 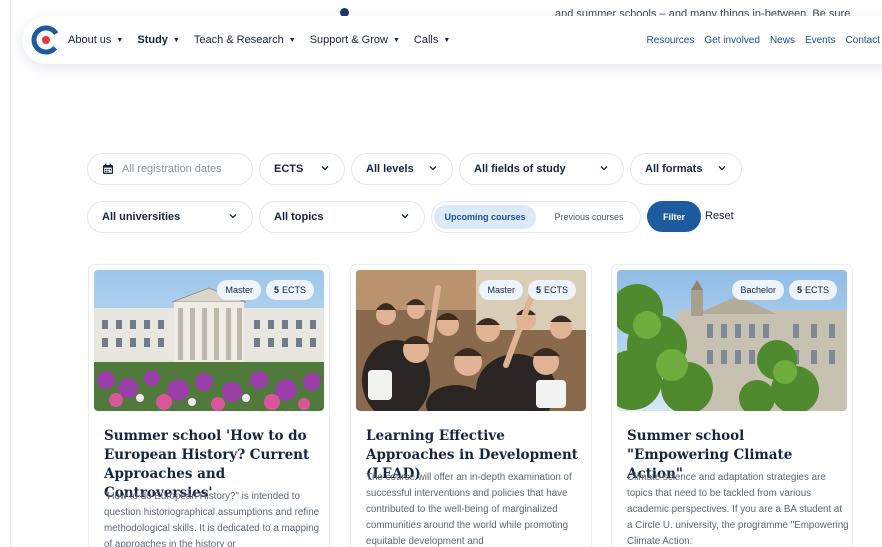 I want to click on nav-label: Study, so click(x=152, y=40).